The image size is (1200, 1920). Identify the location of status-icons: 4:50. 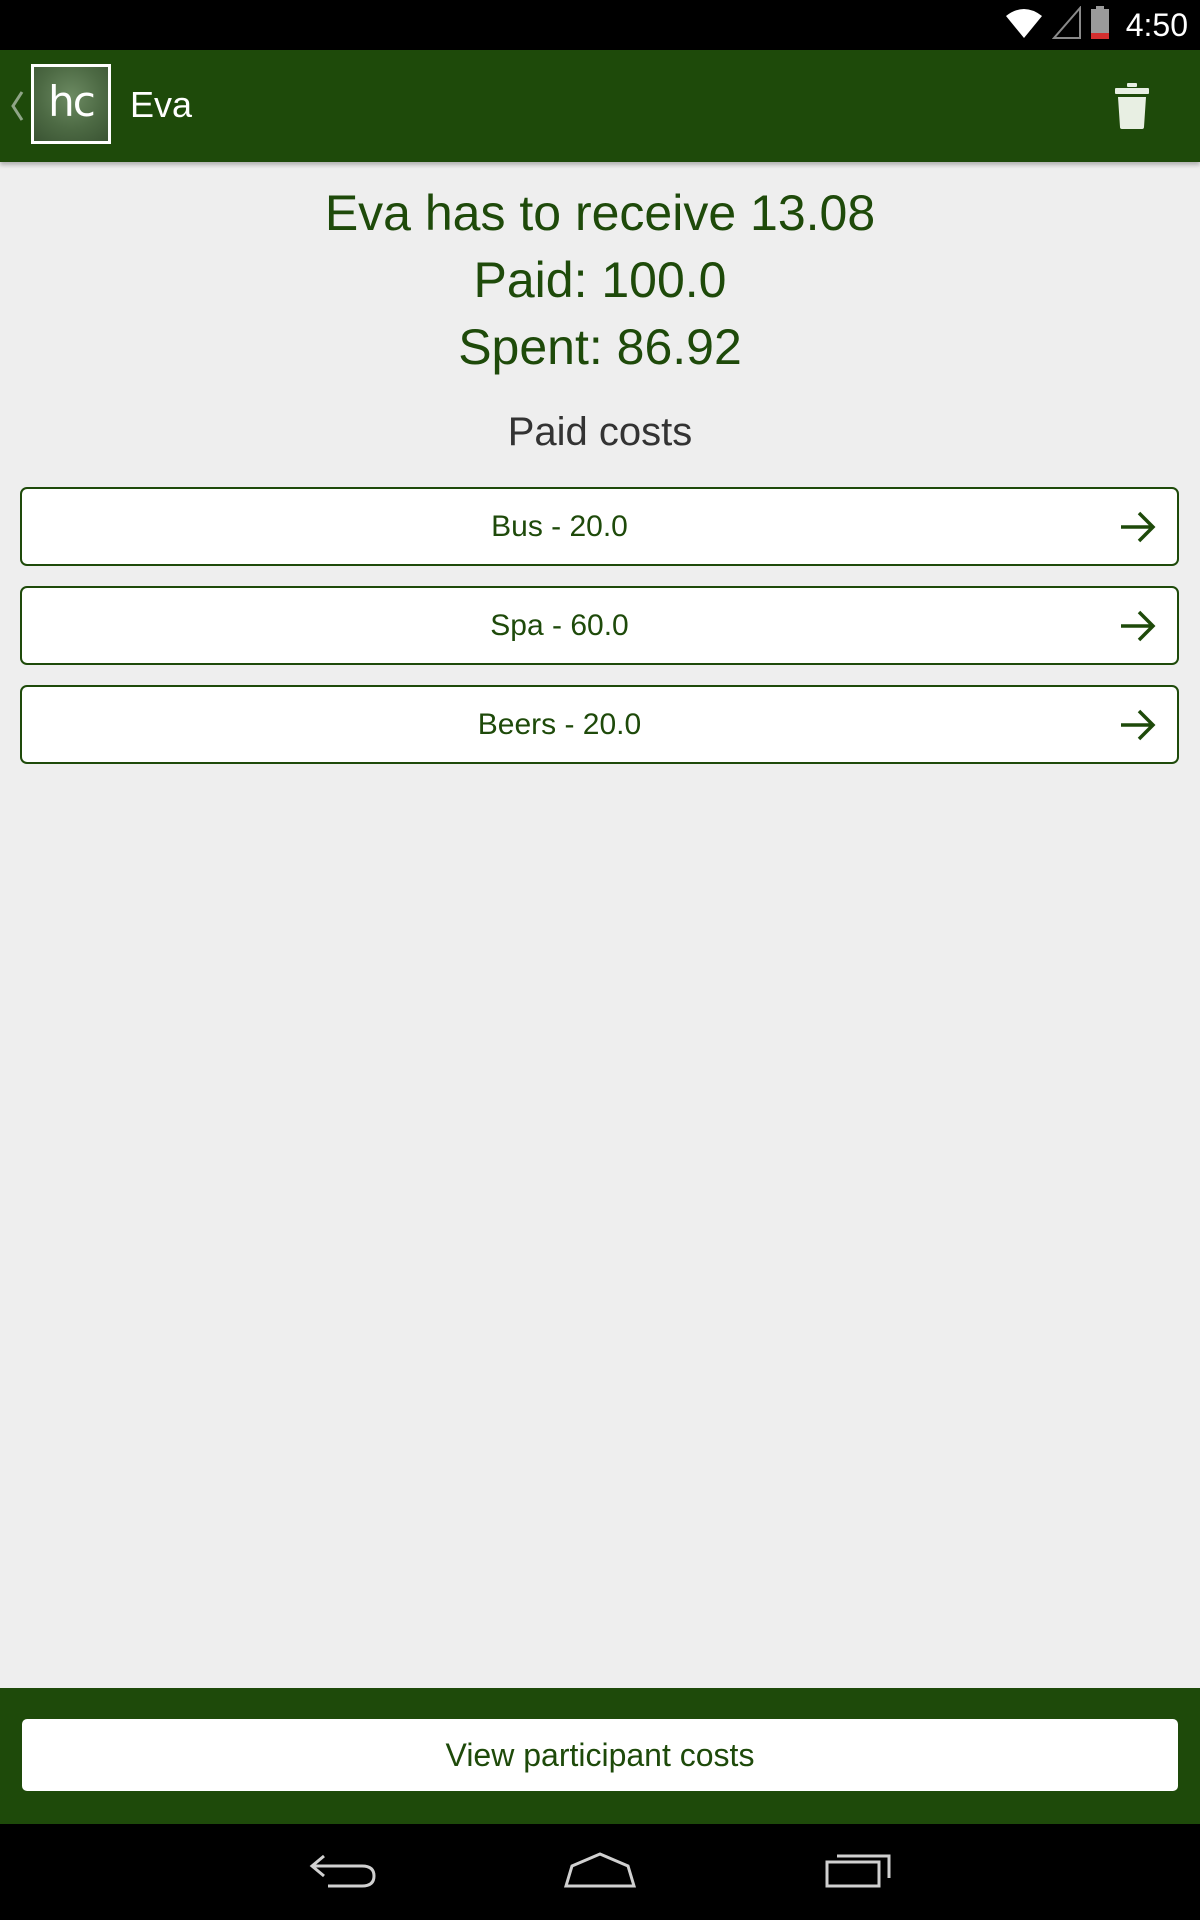
(1096, 25).